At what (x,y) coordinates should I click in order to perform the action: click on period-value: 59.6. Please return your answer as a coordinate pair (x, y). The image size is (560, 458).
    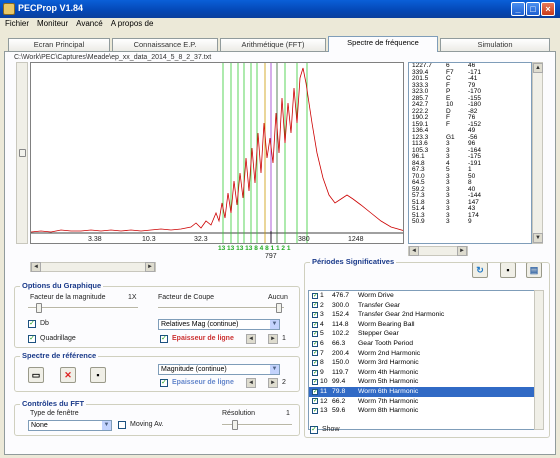
    Looking at the image, I should click on (339, 411).